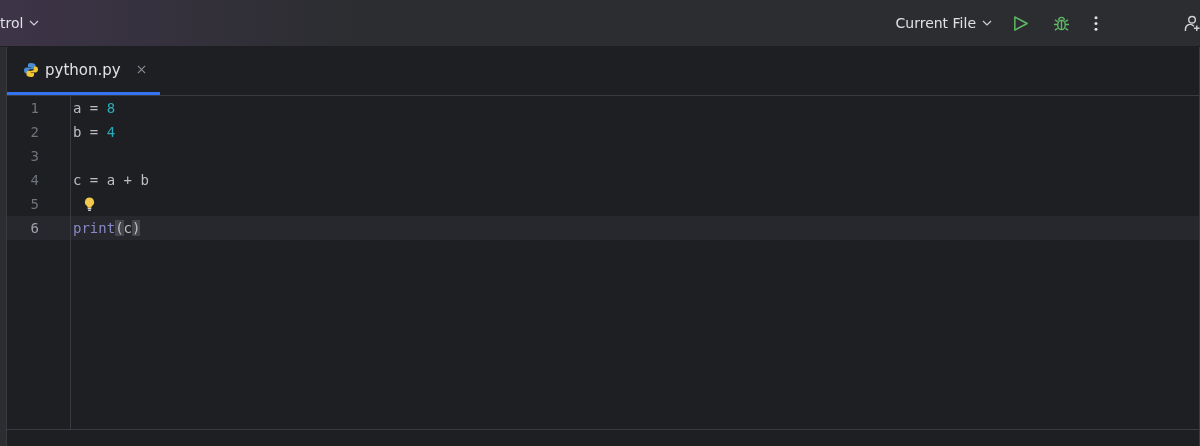 The height and width of the screenshot is (446, 1200). Describe the element at coordinates (111, 108) in the screenshot. I see `code-token: 8` at that location.